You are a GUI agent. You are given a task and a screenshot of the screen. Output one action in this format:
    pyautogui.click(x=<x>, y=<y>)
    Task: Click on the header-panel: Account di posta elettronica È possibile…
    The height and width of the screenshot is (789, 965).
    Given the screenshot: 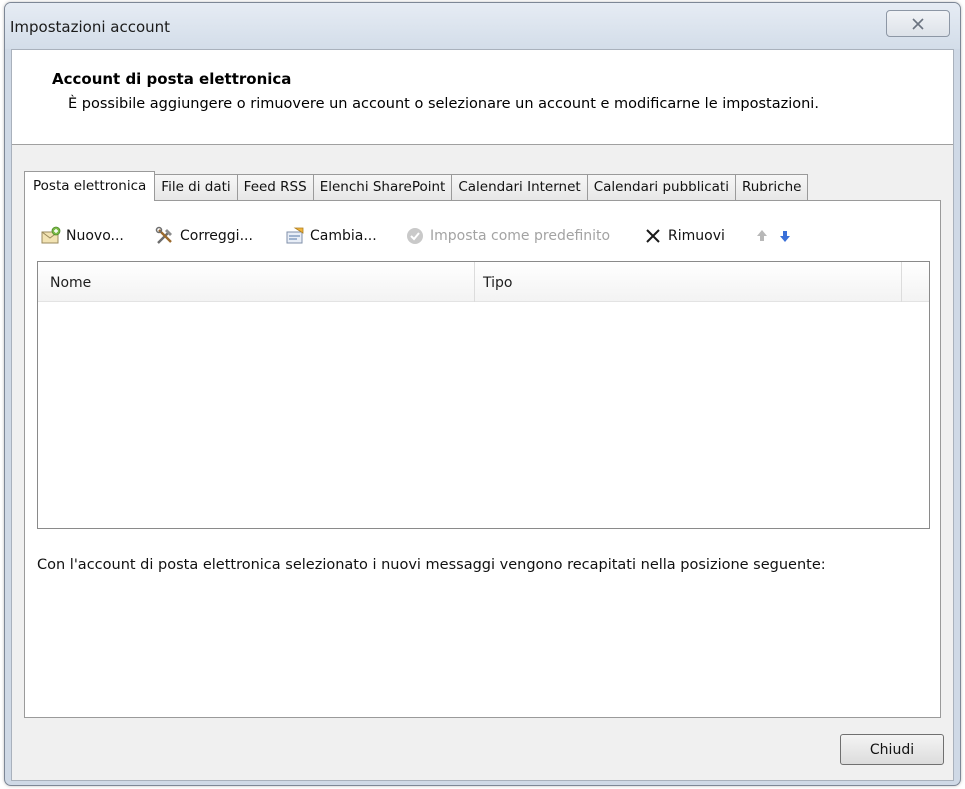 What is the action you would take?
    pyautogui.click(x=482, y=97)
    